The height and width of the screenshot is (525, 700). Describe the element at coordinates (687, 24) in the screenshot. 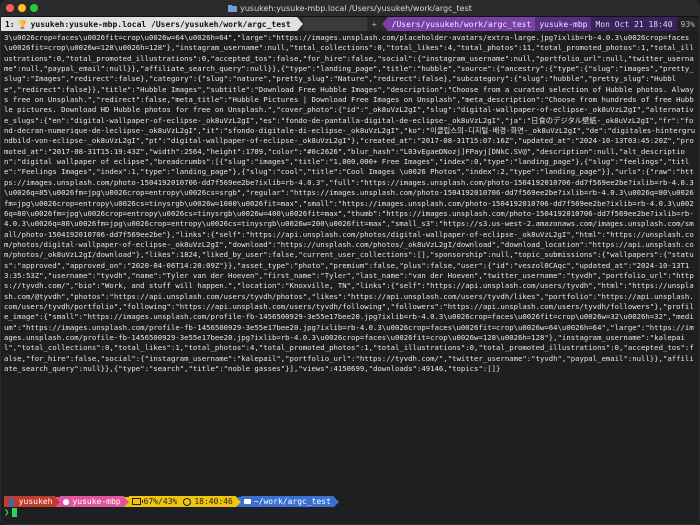

I see `status-percent: 93%` at that location.